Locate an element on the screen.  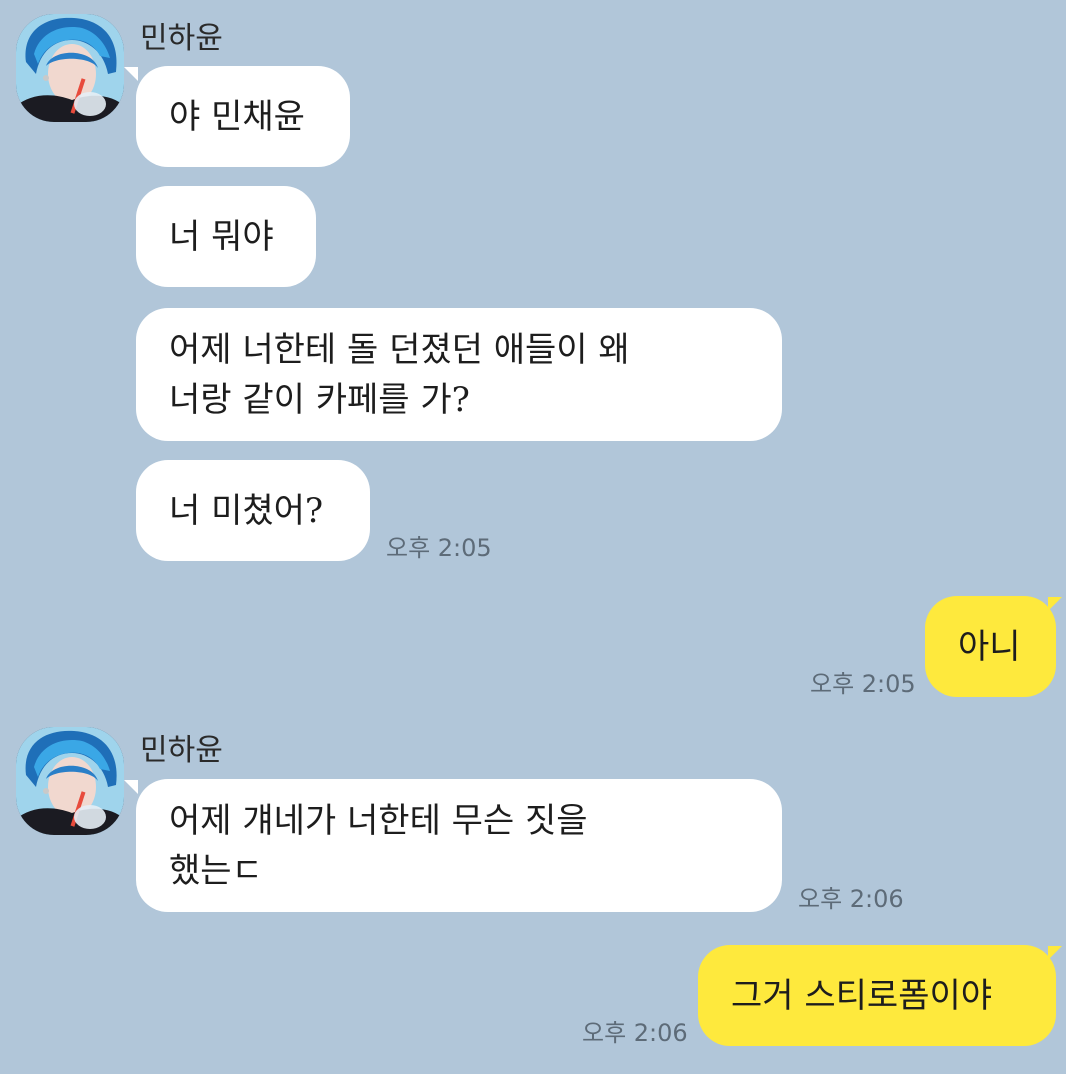
message-text: 아니 is located at coordinates (989, 647).